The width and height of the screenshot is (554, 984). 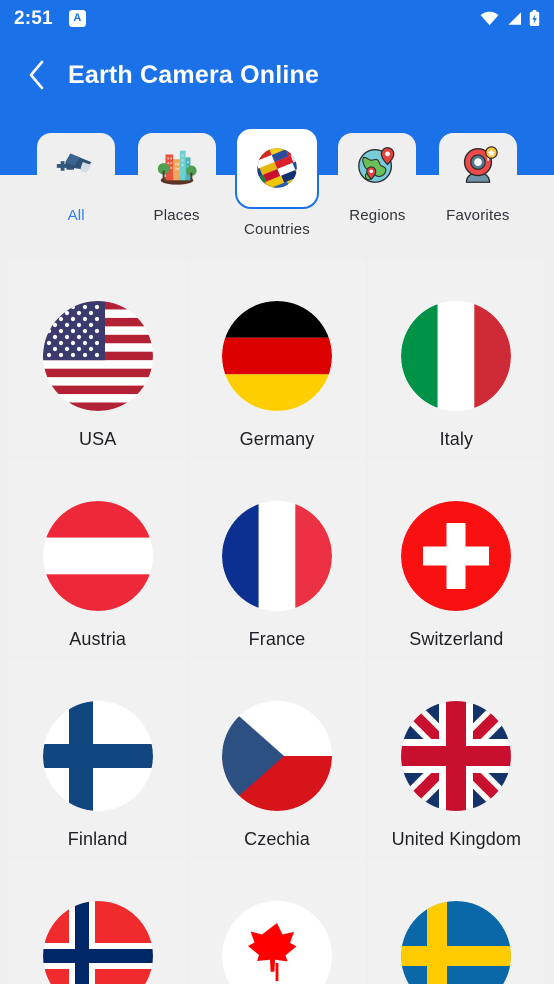 I want to click on country-name: Germany, so click(x=277, y=439).